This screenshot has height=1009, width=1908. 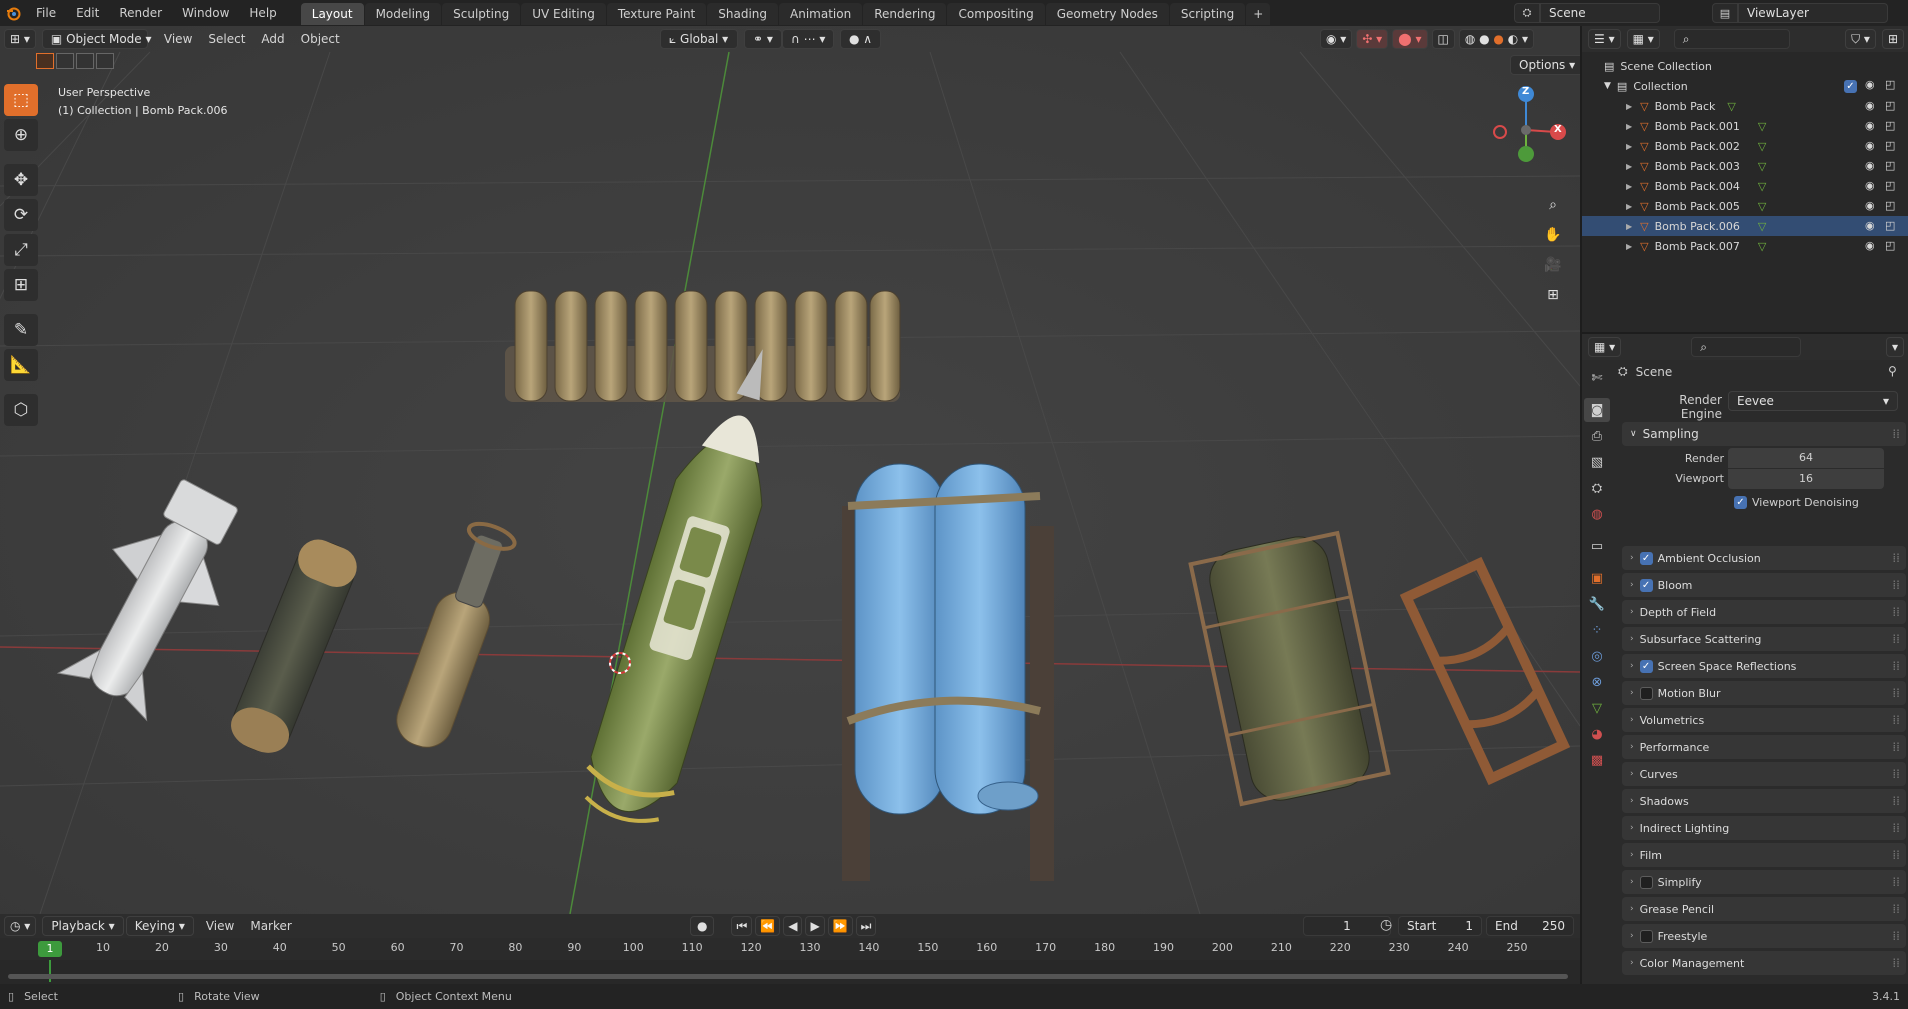 I want to click on view-layer-tab-icon: ▧, so click(x=1597, y=462).